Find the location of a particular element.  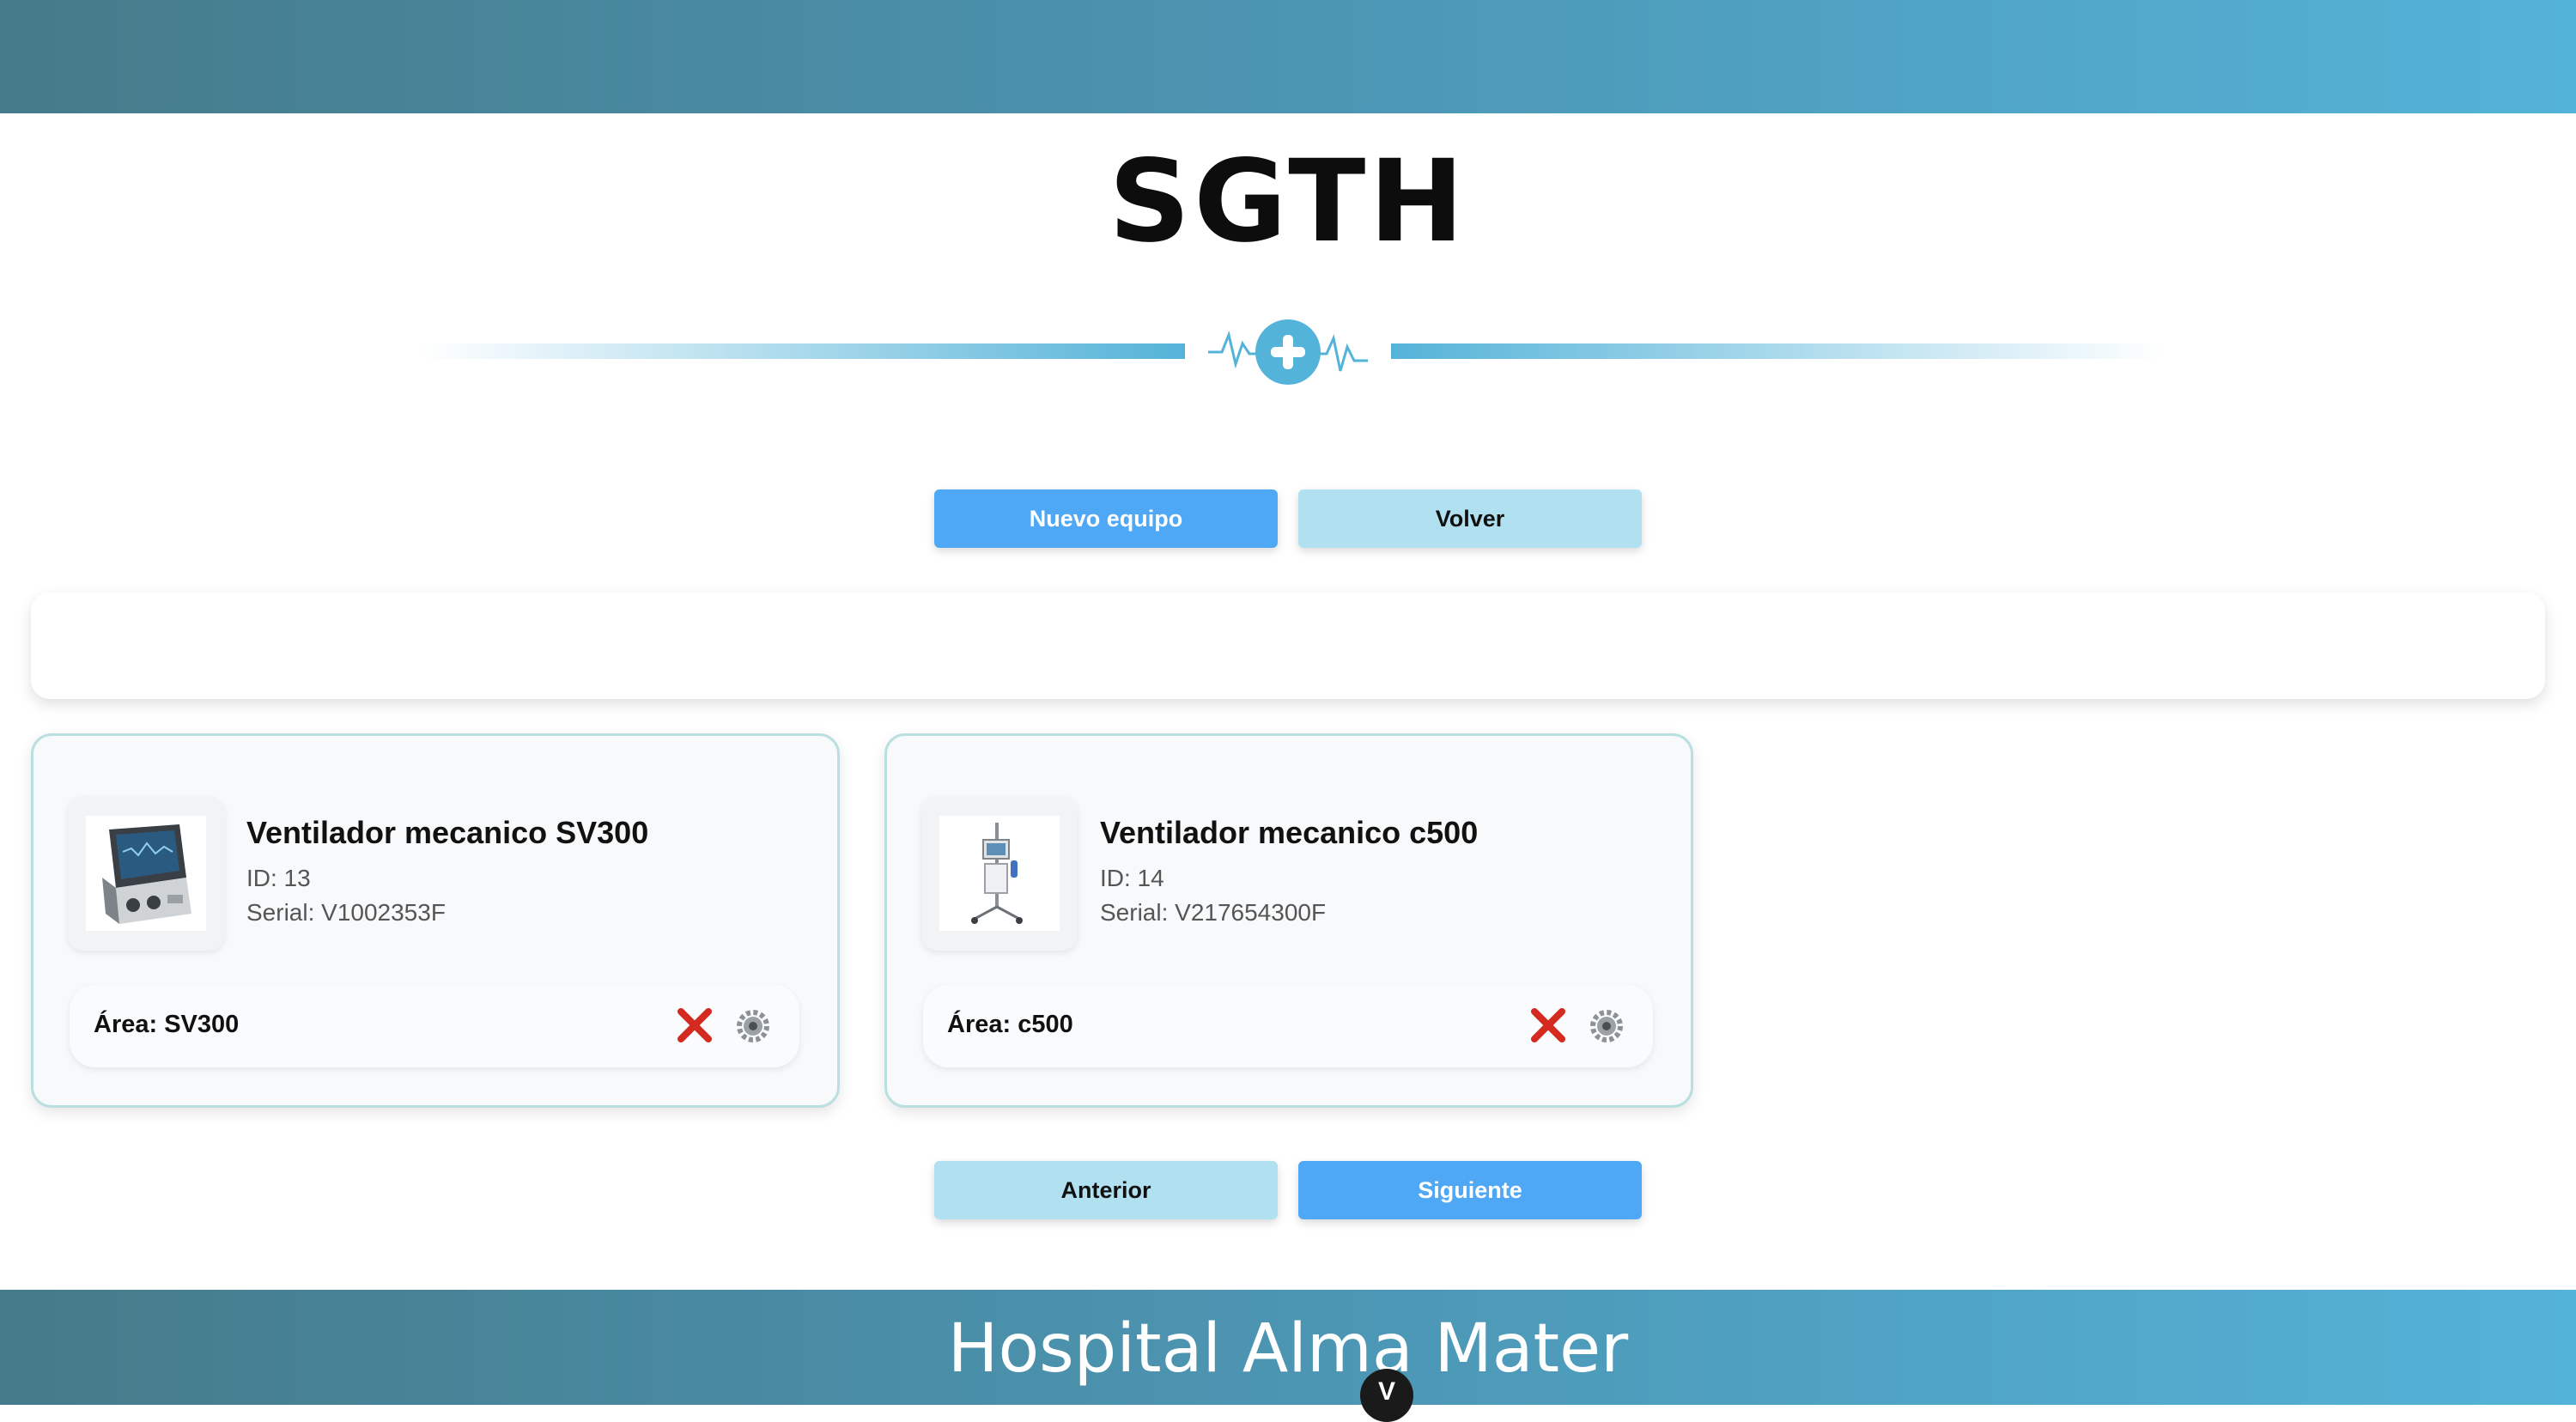

equipment-area: Área: c500 is located at coordinates (1010, 1024).